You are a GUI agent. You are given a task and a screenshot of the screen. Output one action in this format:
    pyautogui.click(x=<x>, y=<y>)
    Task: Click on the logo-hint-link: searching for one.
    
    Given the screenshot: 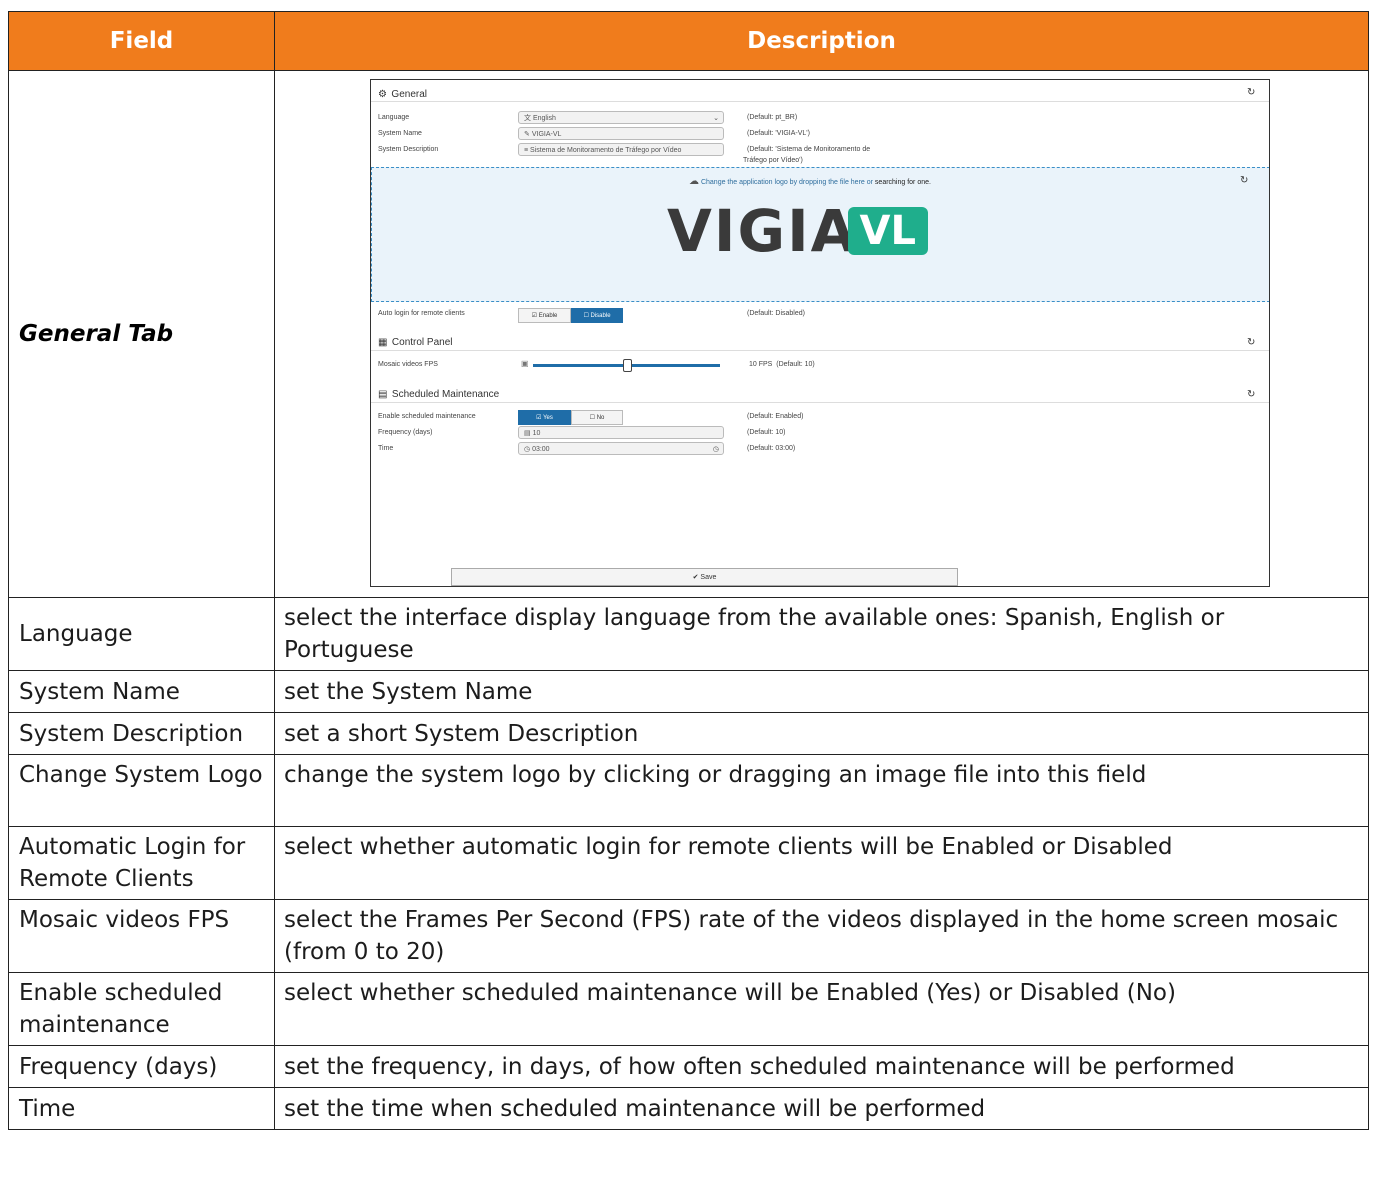 What is the action you would take?
    pyautogui.click(x=903, y=182)
    